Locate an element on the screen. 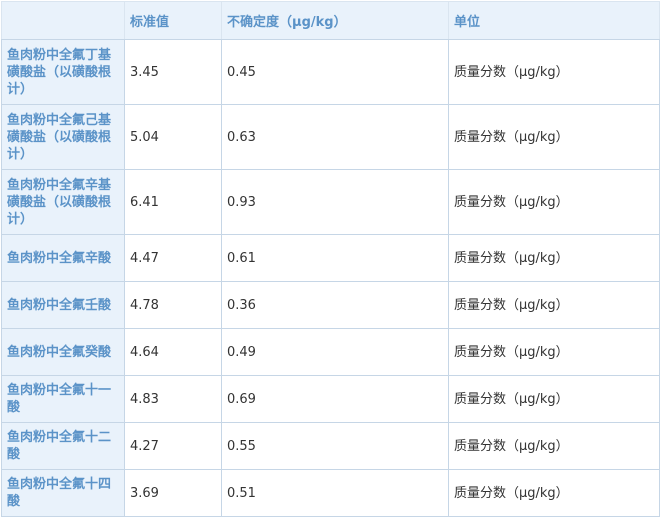 The height and width of the screenshot is (522, 660). row-standard-value: 3.45 is located at coordinates (173, 72).